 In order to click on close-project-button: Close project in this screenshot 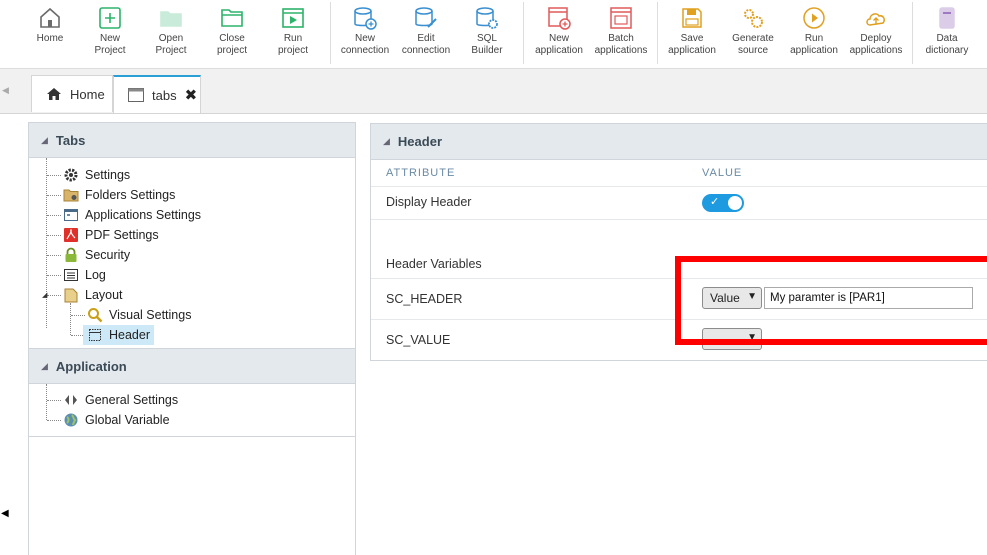, I will do `click(232, 31)`.